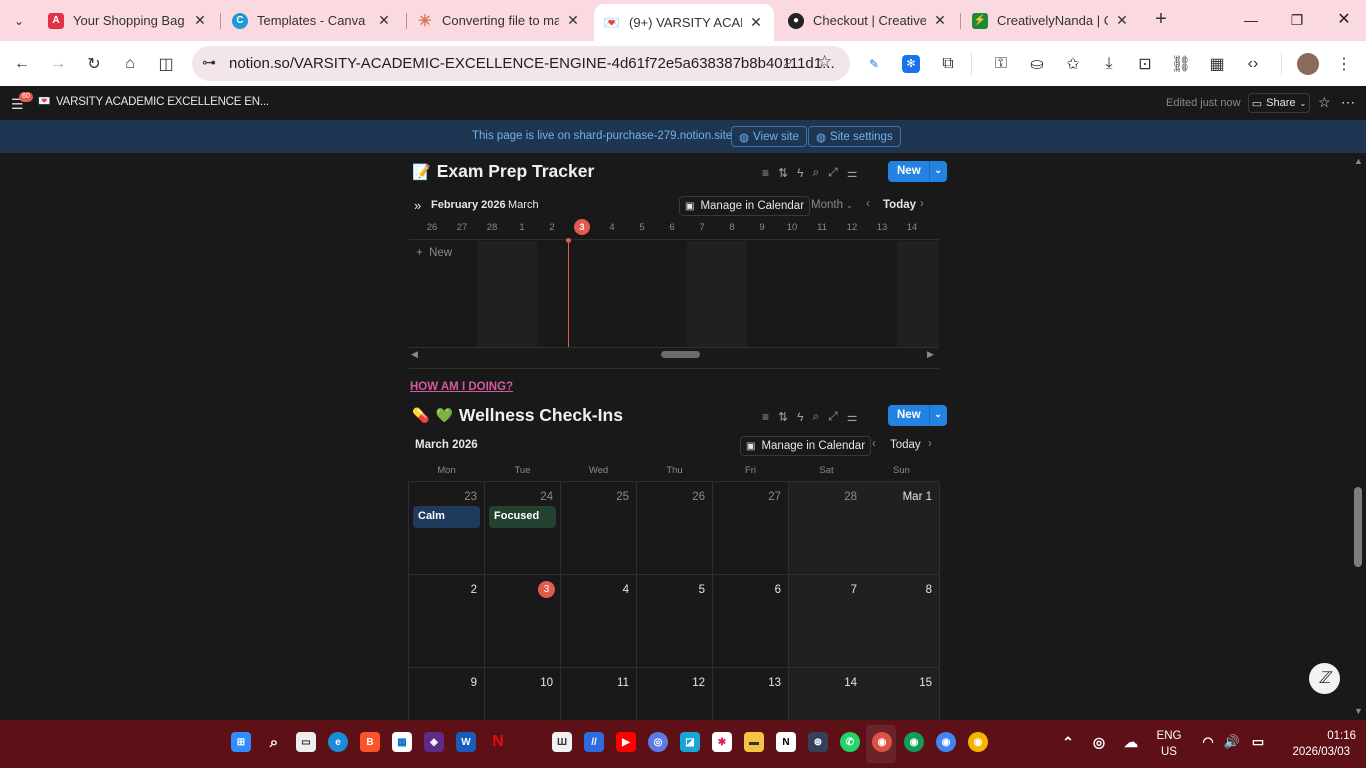 The image size is (1366, 768). Describe the element at coordinates (854, 136) in the screenshot. I see `site-settings-button: ◍ Site settings` at that location.